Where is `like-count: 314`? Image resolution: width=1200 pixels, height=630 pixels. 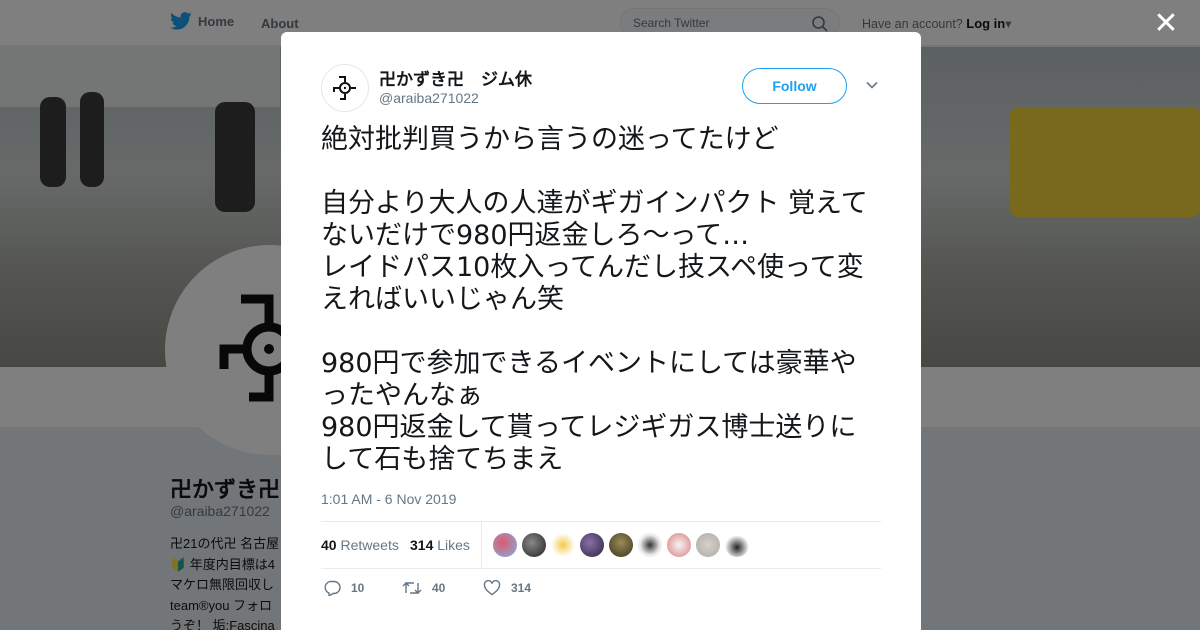
like-count: 314 is located at coordinates (521, 588).